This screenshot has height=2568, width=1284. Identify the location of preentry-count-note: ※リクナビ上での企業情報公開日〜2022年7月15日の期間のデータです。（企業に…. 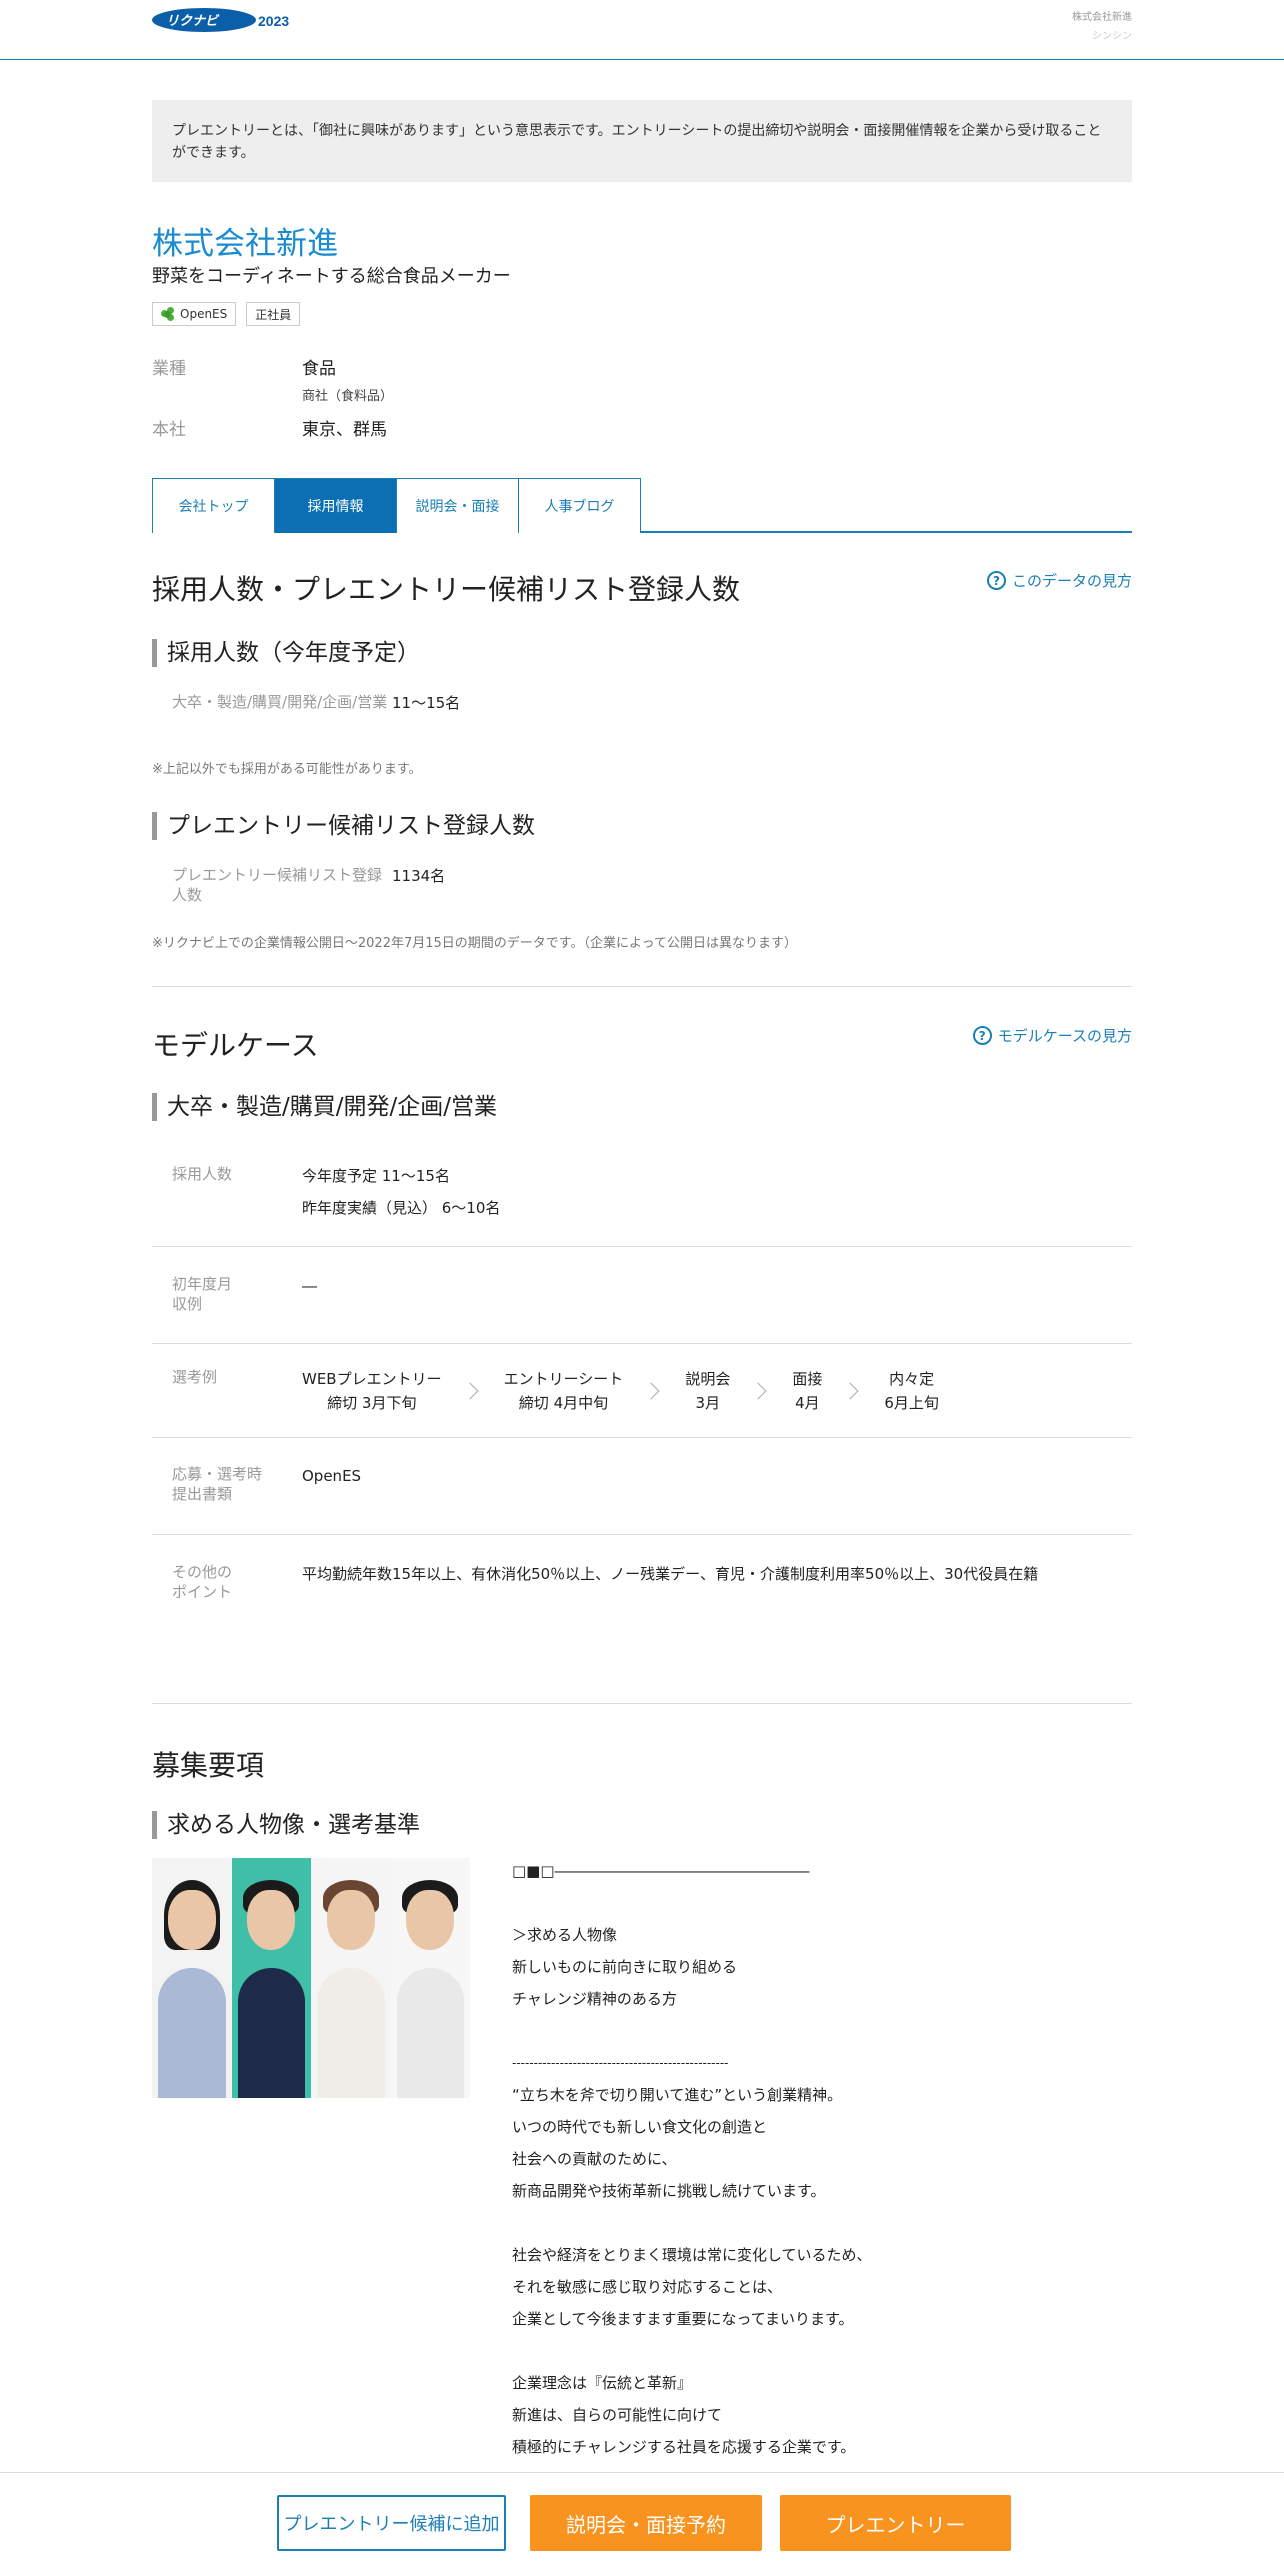
(474, 943).